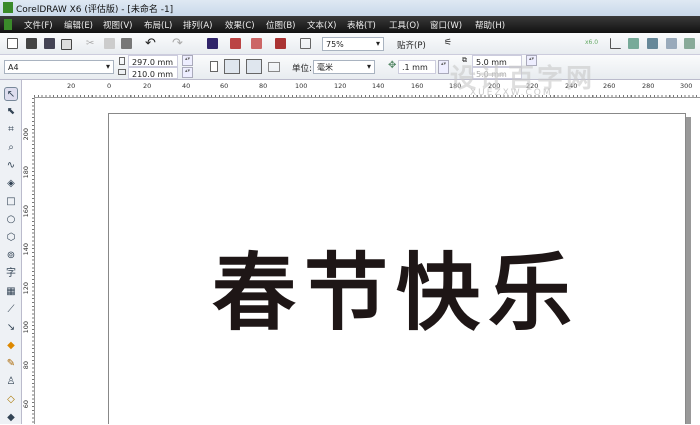  Describe the element at coordinates (321, 25) in the screenshot. I see `menu-text: 文本(X)` at that location.